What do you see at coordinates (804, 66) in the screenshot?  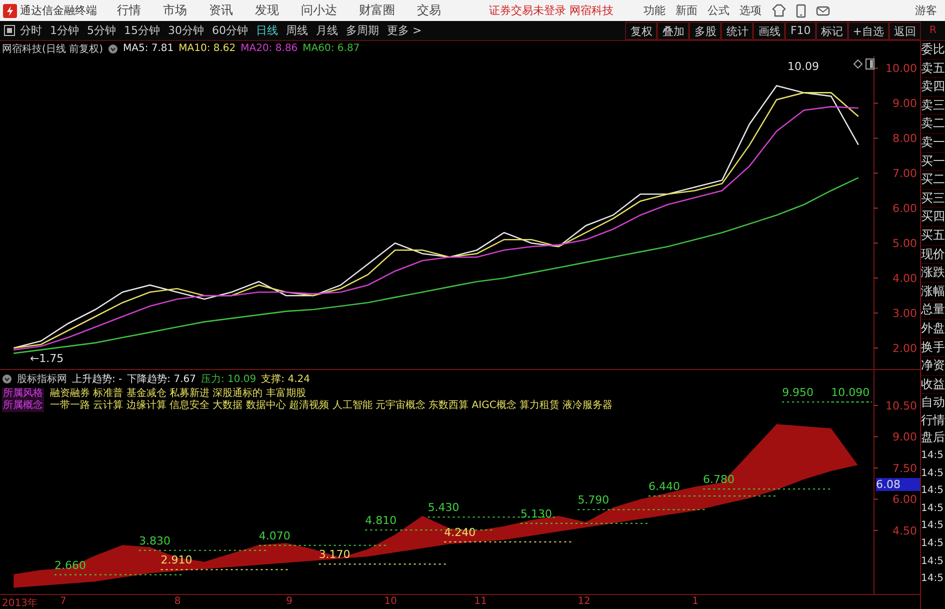 I see `price-label: 10.09` at bounding box center [804, 66].